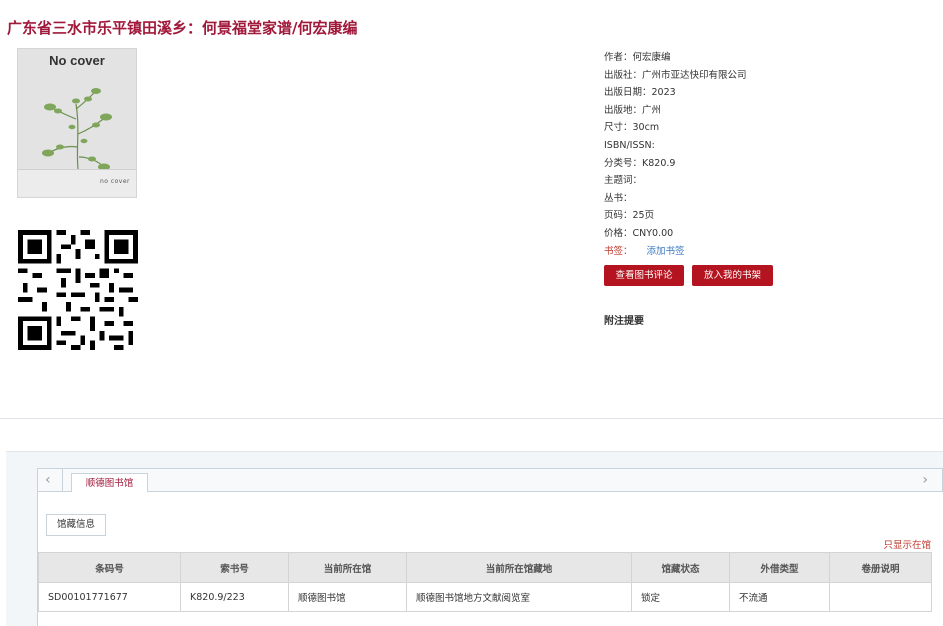  Describe the element at coordinates (651, 57) in the screenshot. I see `meta-value: 何宏康编` at that location.